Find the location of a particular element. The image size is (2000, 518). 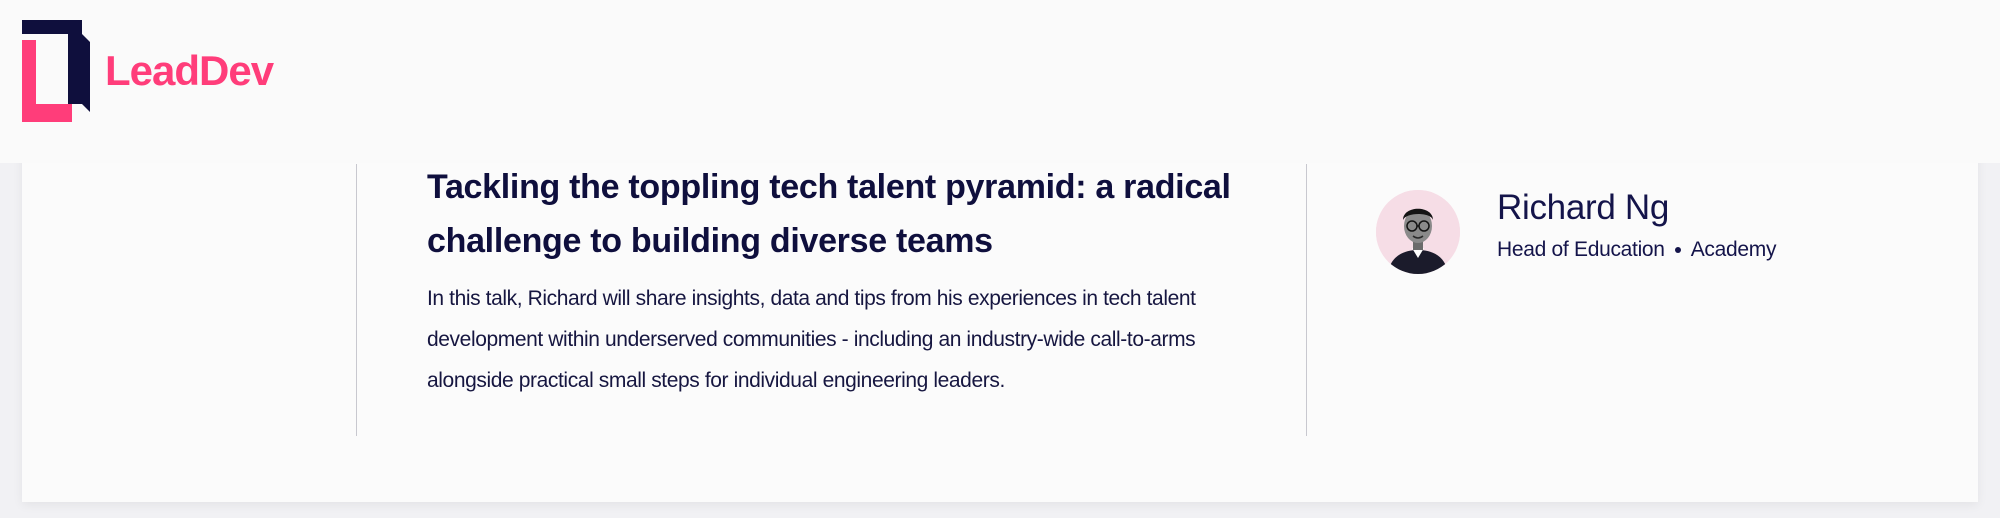

speaker-role: Head of Education is located at coordinates (1581, 249).